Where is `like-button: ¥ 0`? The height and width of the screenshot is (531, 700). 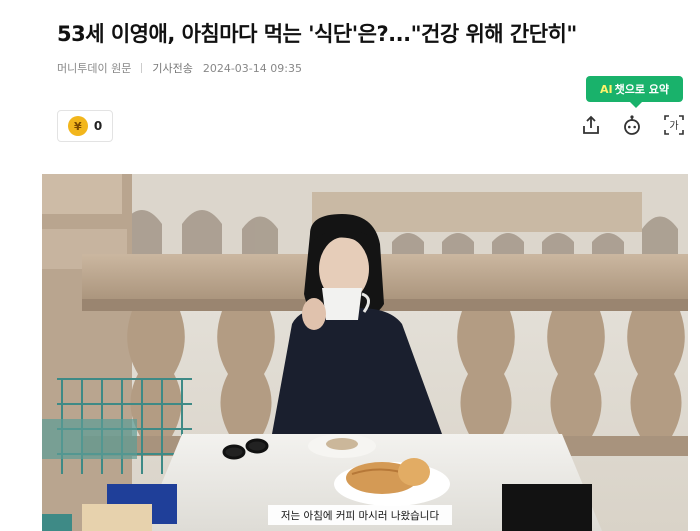 like-button: ¥ 0 is located at coordinates (85, 126).